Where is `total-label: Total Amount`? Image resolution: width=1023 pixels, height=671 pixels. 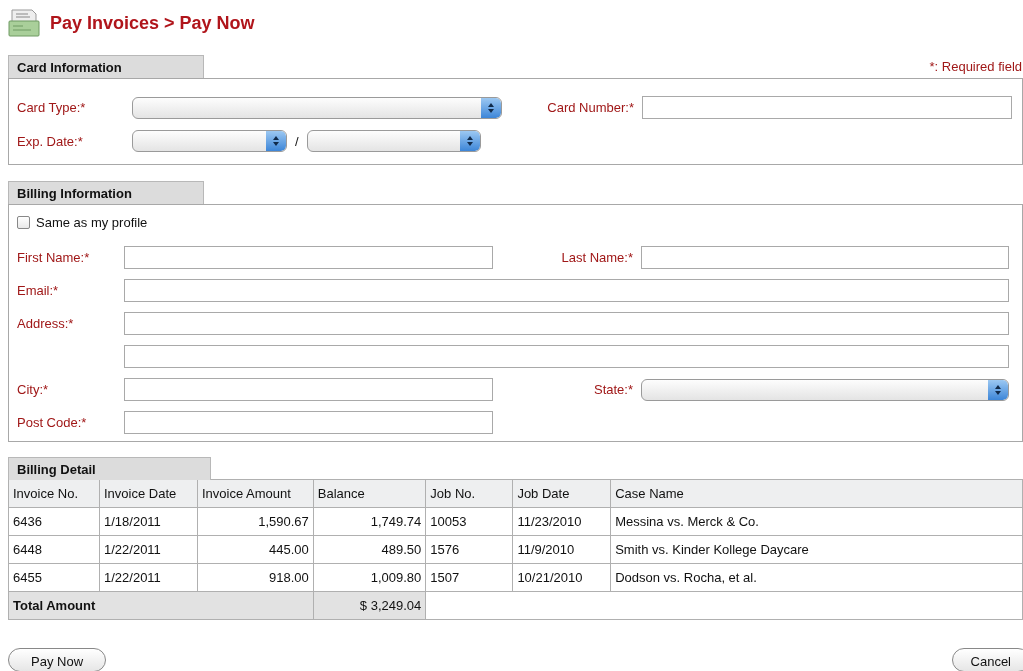
total-label: Total Amount is located at coordinates (161, 605).